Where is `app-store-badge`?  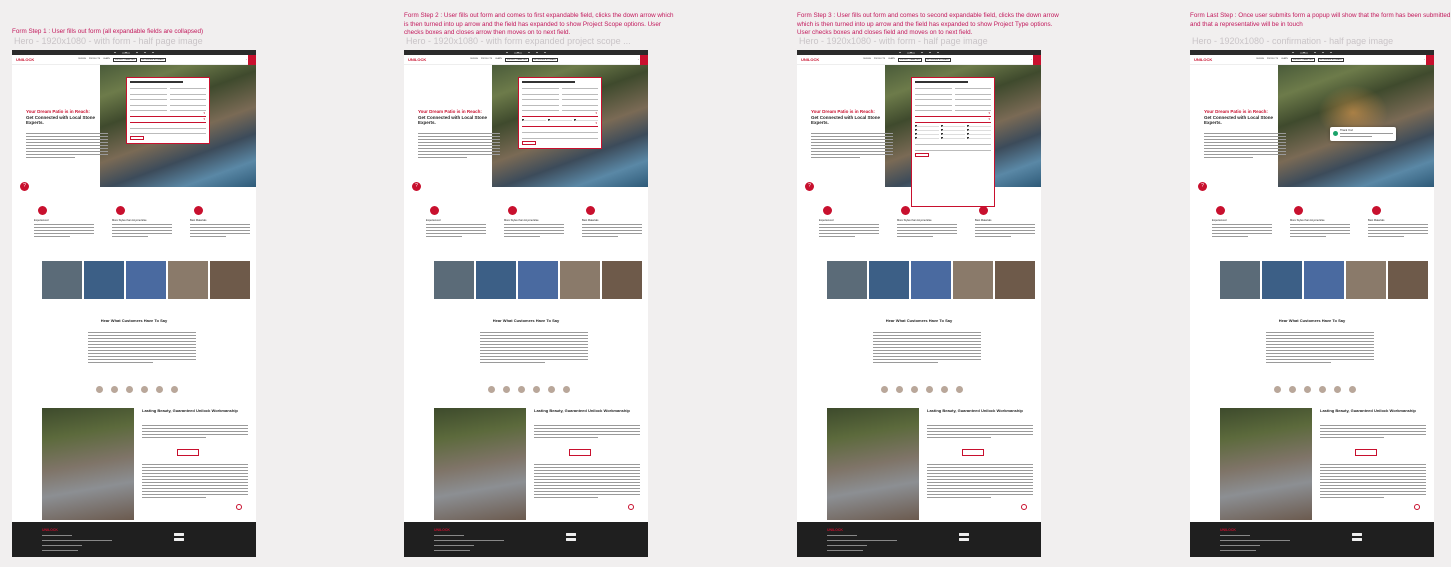
app-store-badge is located at coordinates (1357, 534).